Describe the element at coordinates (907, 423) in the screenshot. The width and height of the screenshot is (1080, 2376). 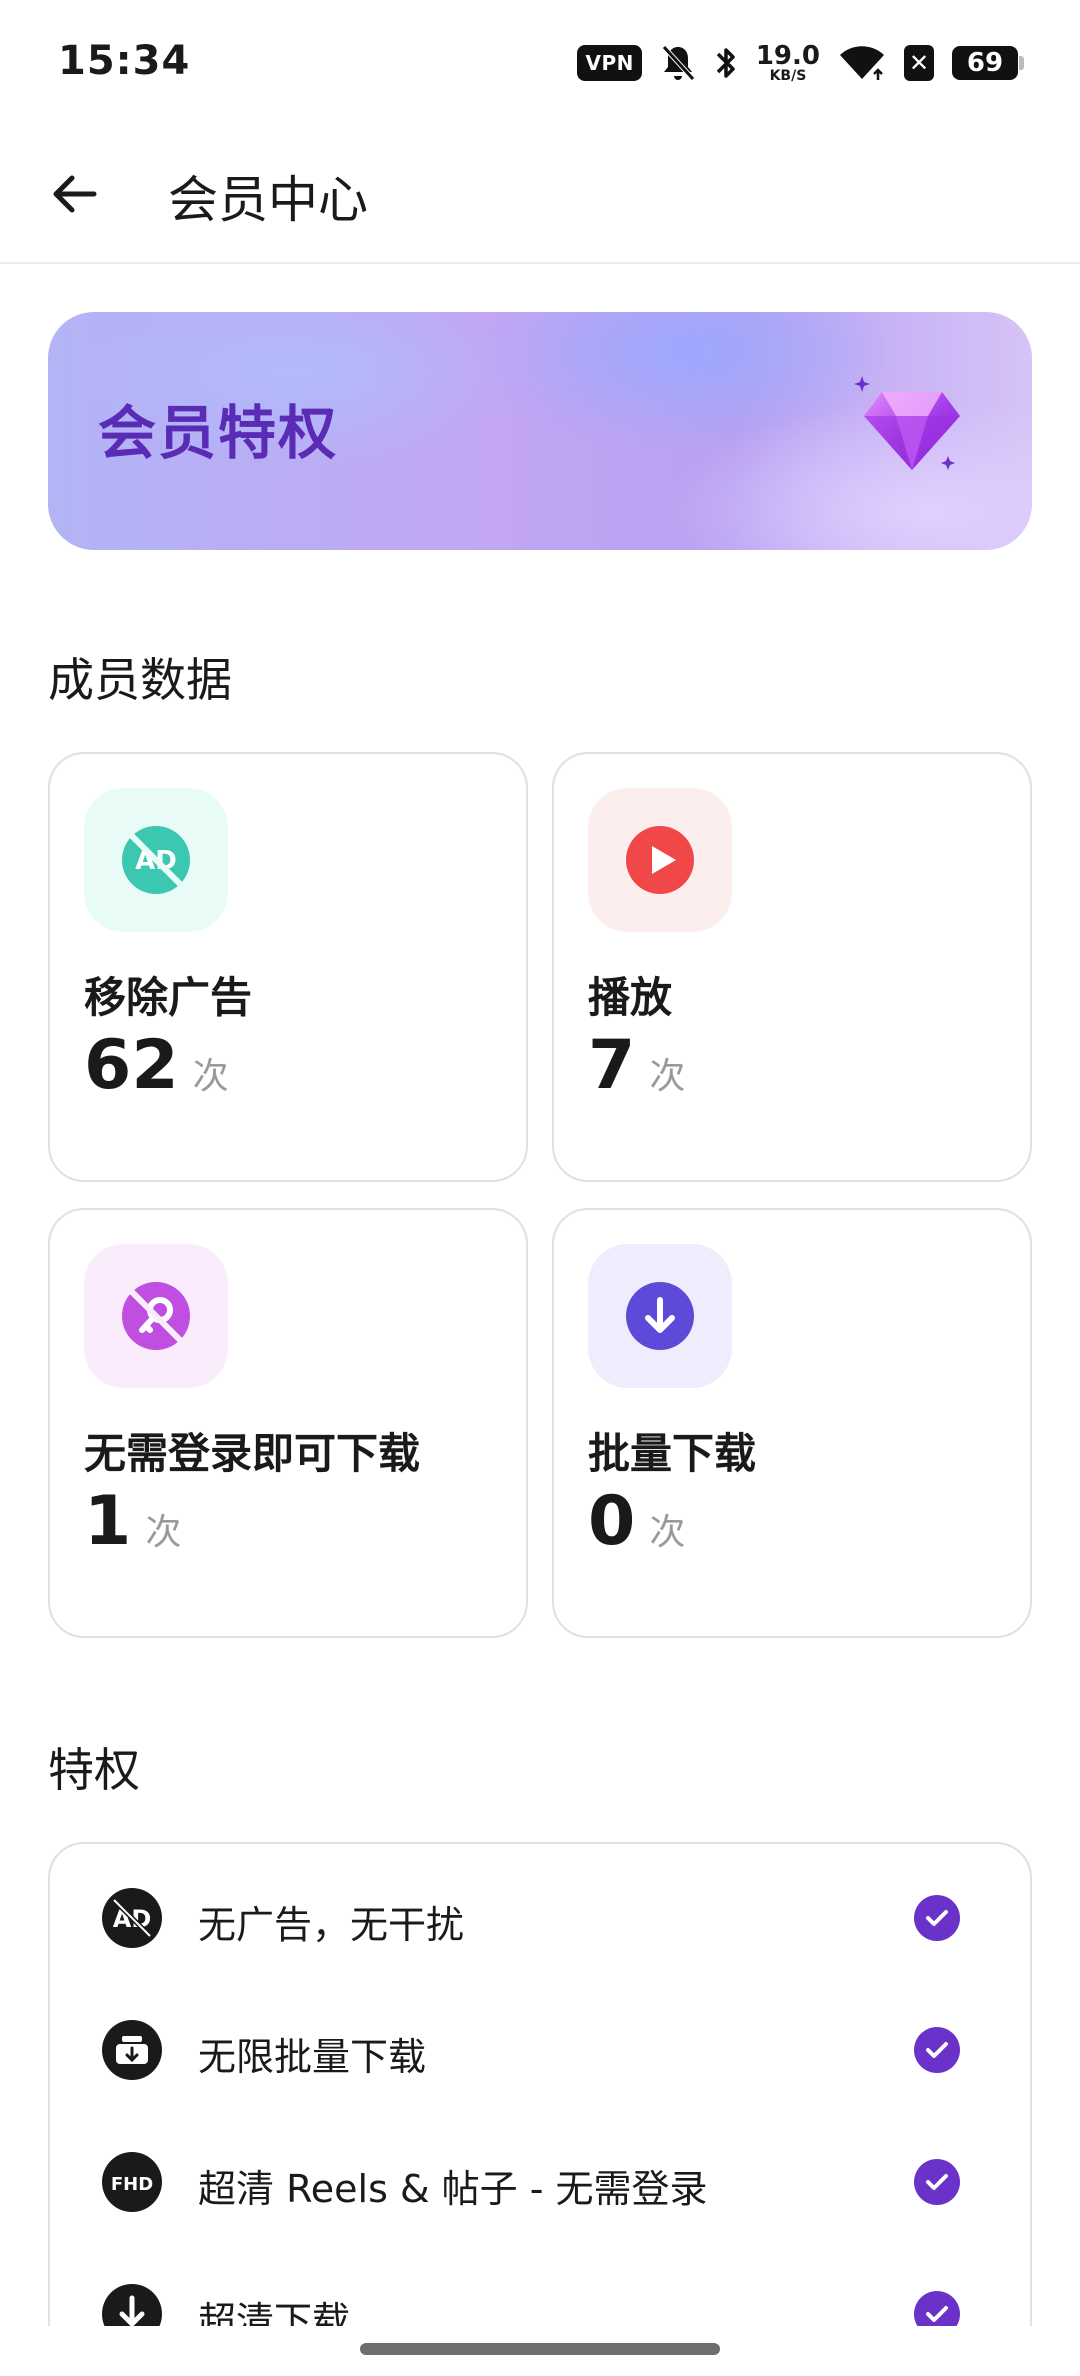
I see `diamond-icon` at that location.